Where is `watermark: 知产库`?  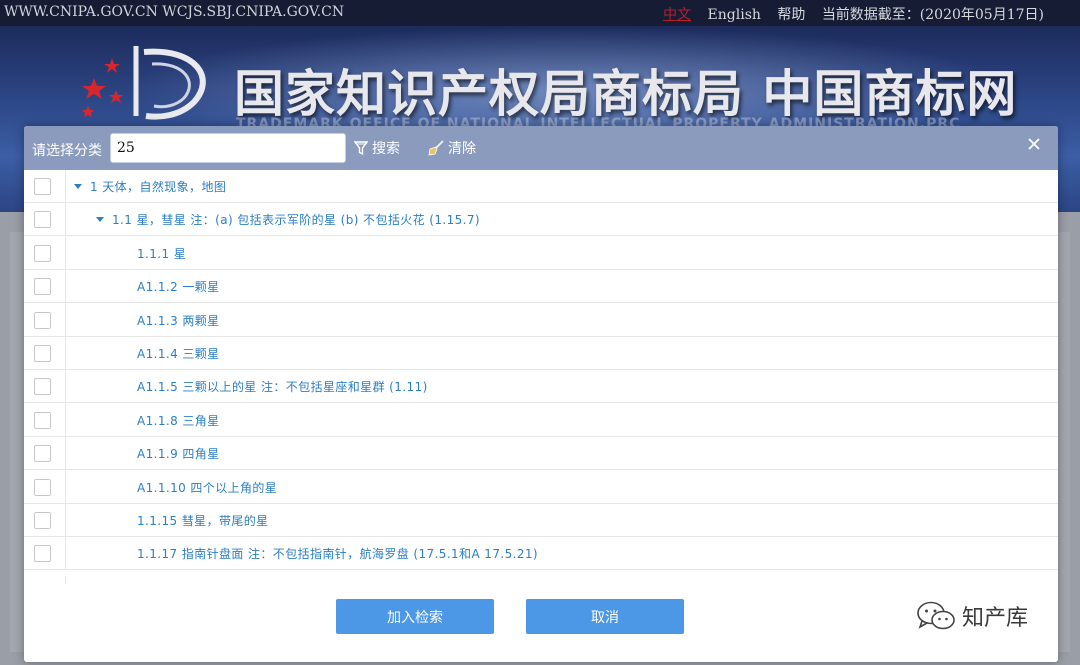 watermark: 知产库 is located at coordinates (972, 616).